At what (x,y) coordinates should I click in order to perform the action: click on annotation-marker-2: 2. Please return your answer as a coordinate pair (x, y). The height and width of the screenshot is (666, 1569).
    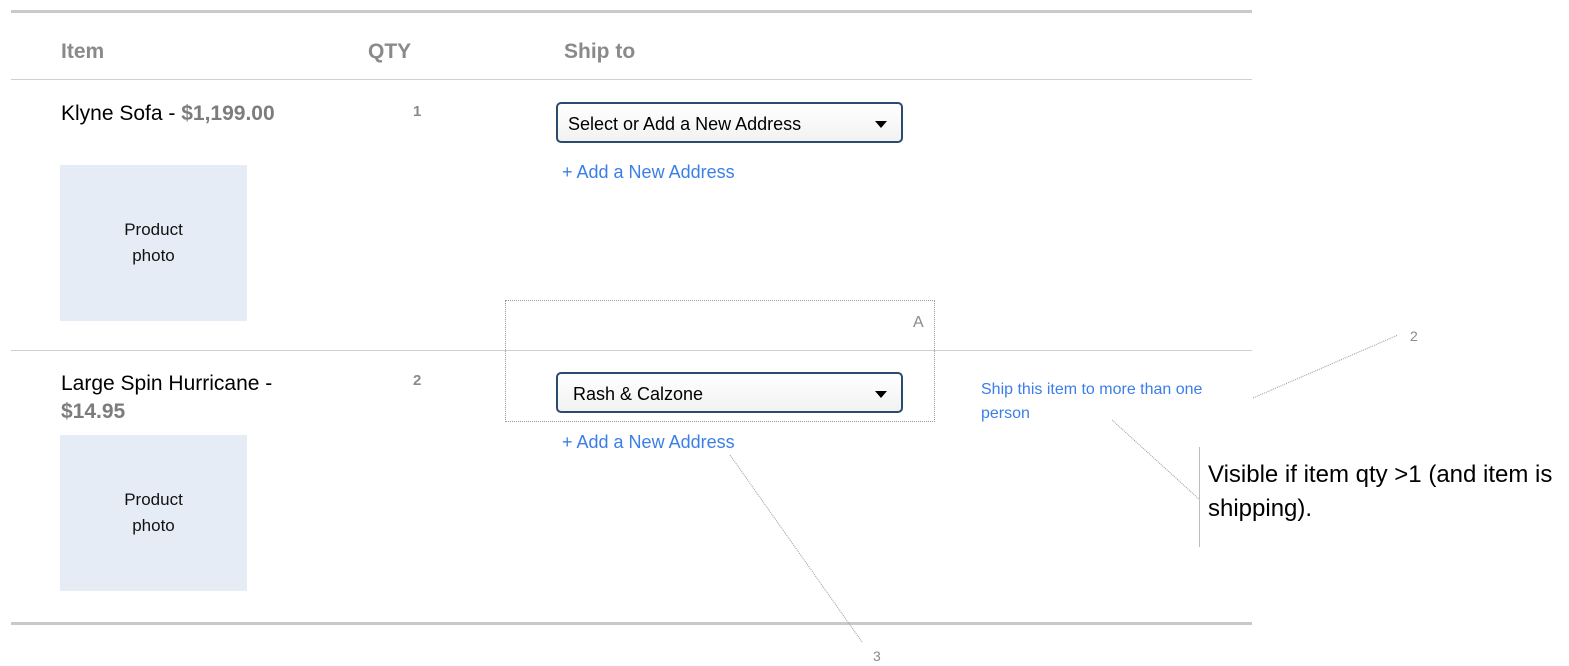
    Looking at the image, I should click on (1414, 336).